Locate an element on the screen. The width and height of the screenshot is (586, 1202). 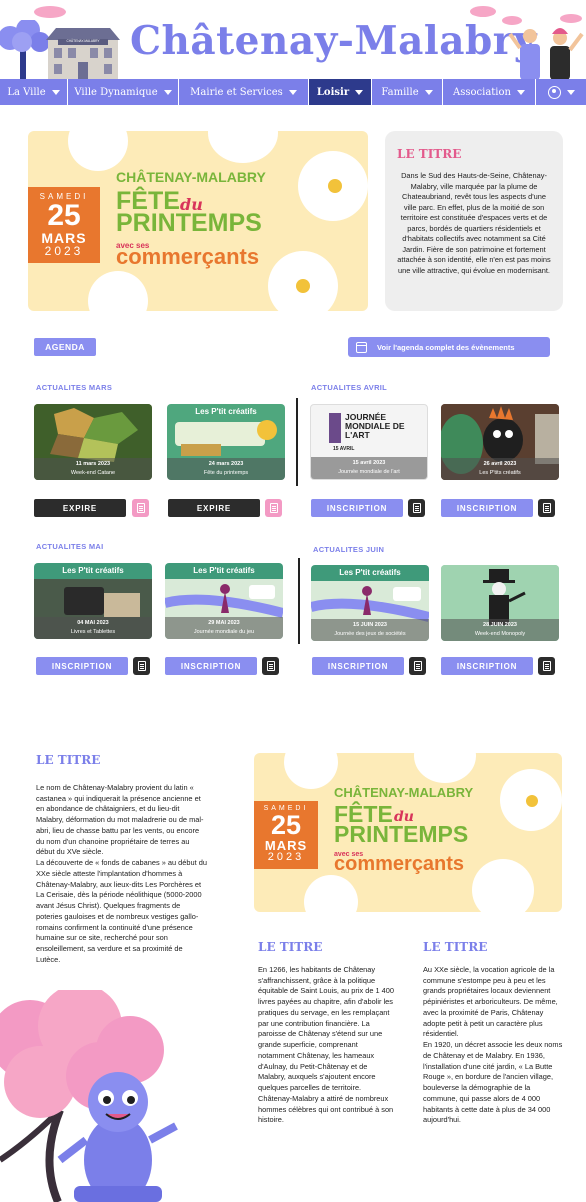
poster-brand: CHÂTENAY-MALABRY is located at coordinates (404, 792).